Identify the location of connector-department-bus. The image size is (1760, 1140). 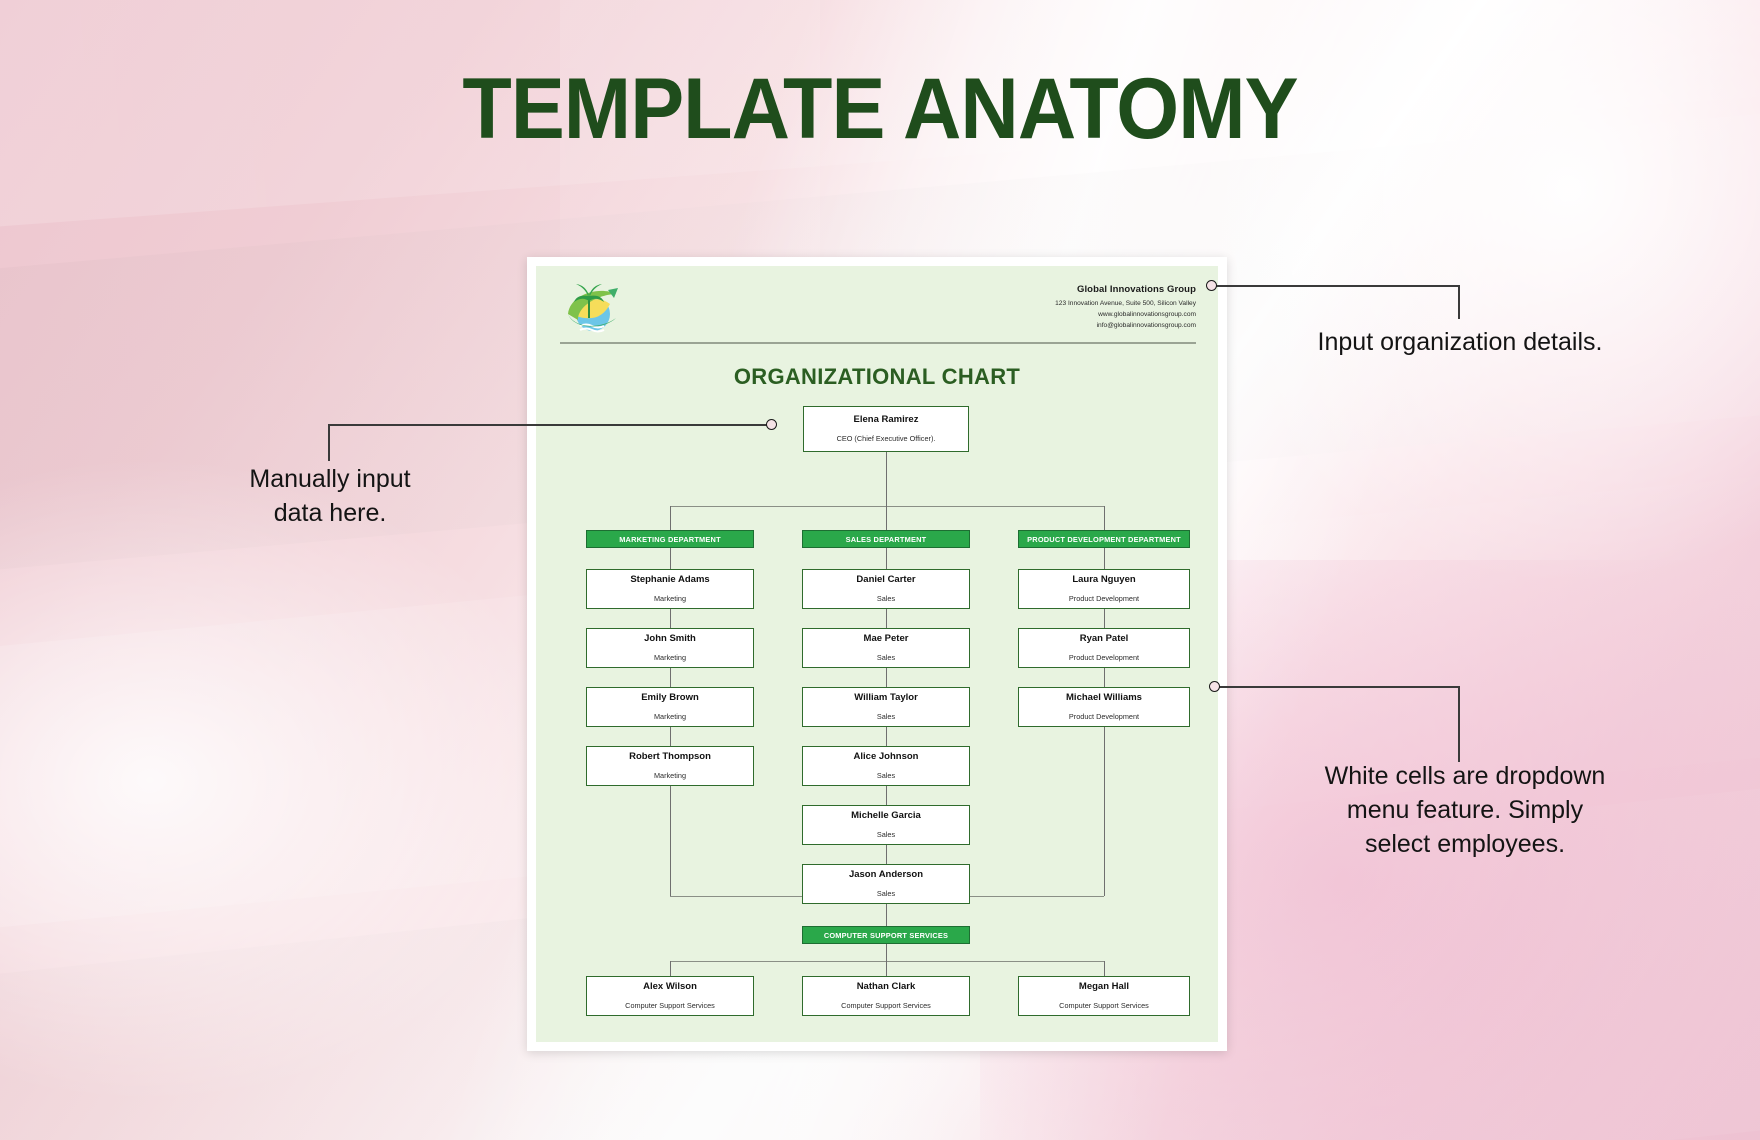
(887, 506).